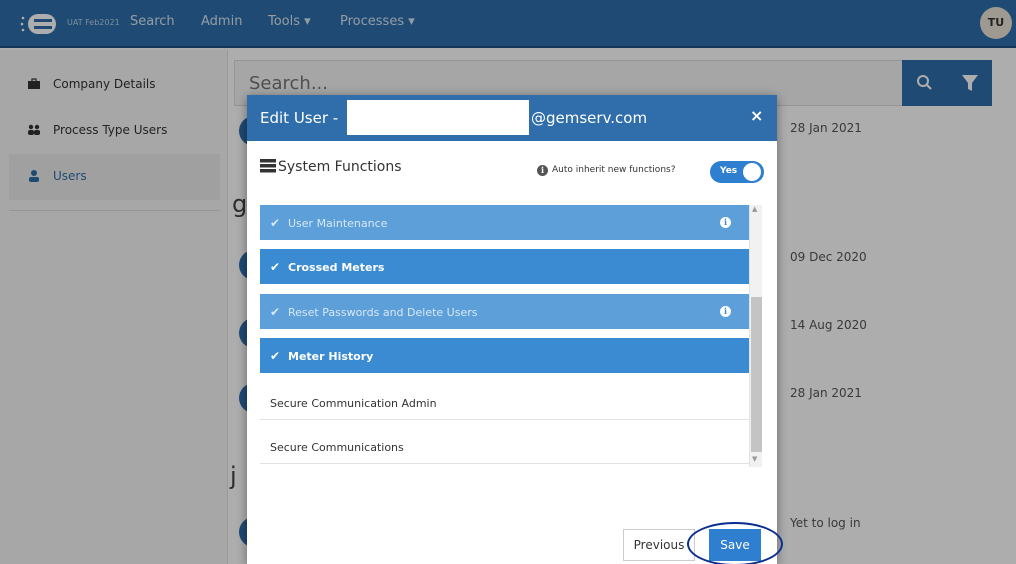 This screenshot has width=1016, height=564. Describe the element at coordinates (754, 459) in the screenshot. I see `scroll-down-icon: ▼` at that location.